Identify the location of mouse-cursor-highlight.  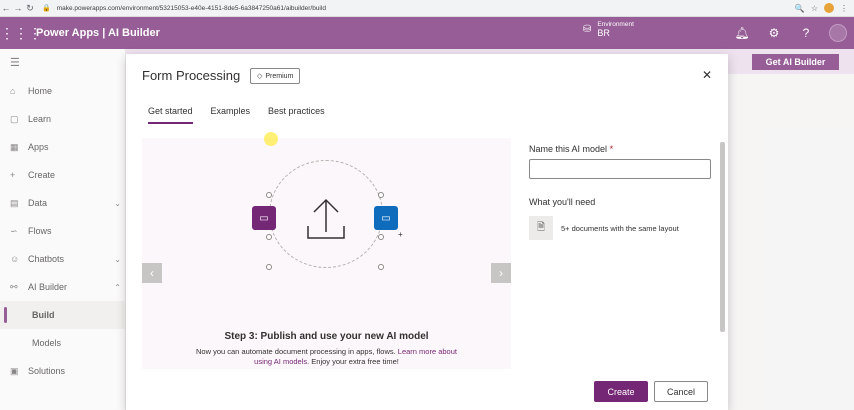
(271, 139).